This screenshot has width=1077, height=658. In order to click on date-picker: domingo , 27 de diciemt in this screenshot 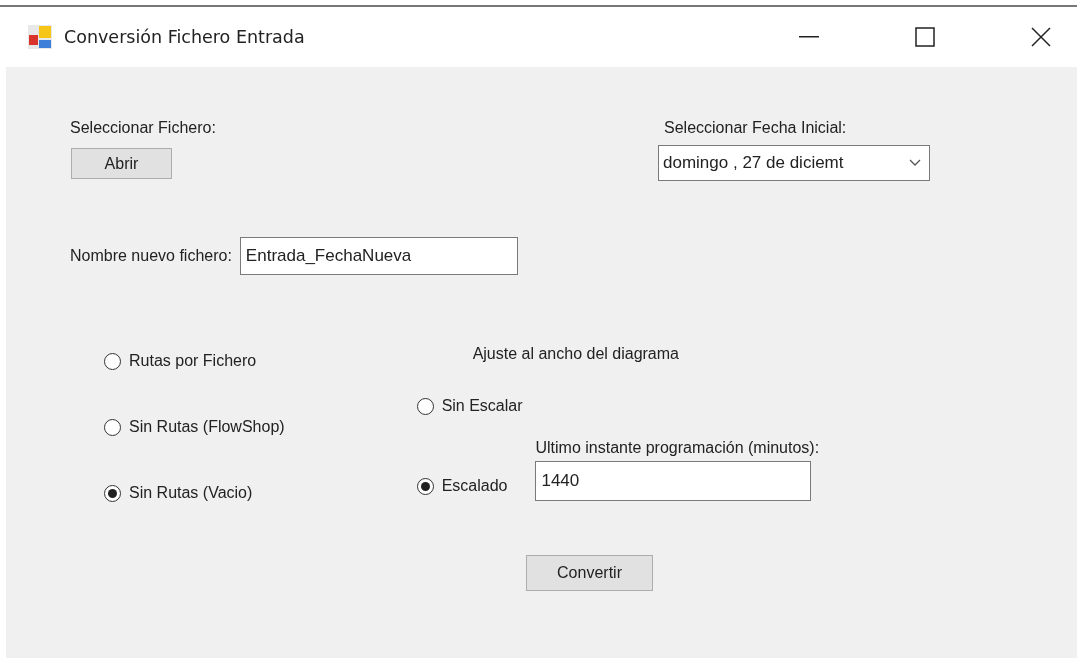, I will do `click(794, 163)`.